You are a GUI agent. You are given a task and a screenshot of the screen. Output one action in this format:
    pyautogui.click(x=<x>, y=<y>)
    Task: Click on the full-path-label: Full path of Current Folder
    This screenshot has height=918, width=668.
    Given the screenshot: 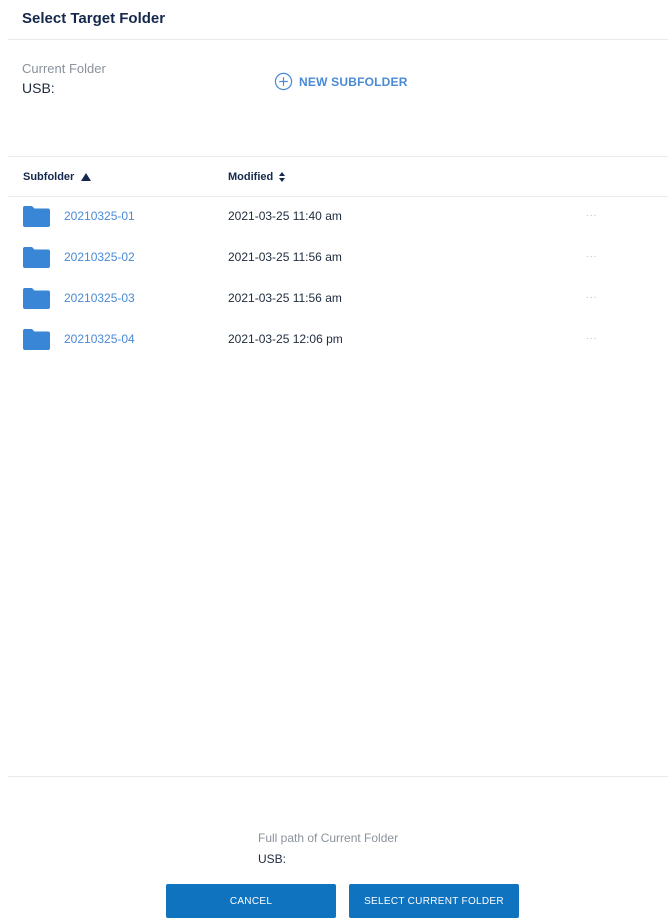 What is the action you would take?
    pyautogui.click(x=328, y=838)
    